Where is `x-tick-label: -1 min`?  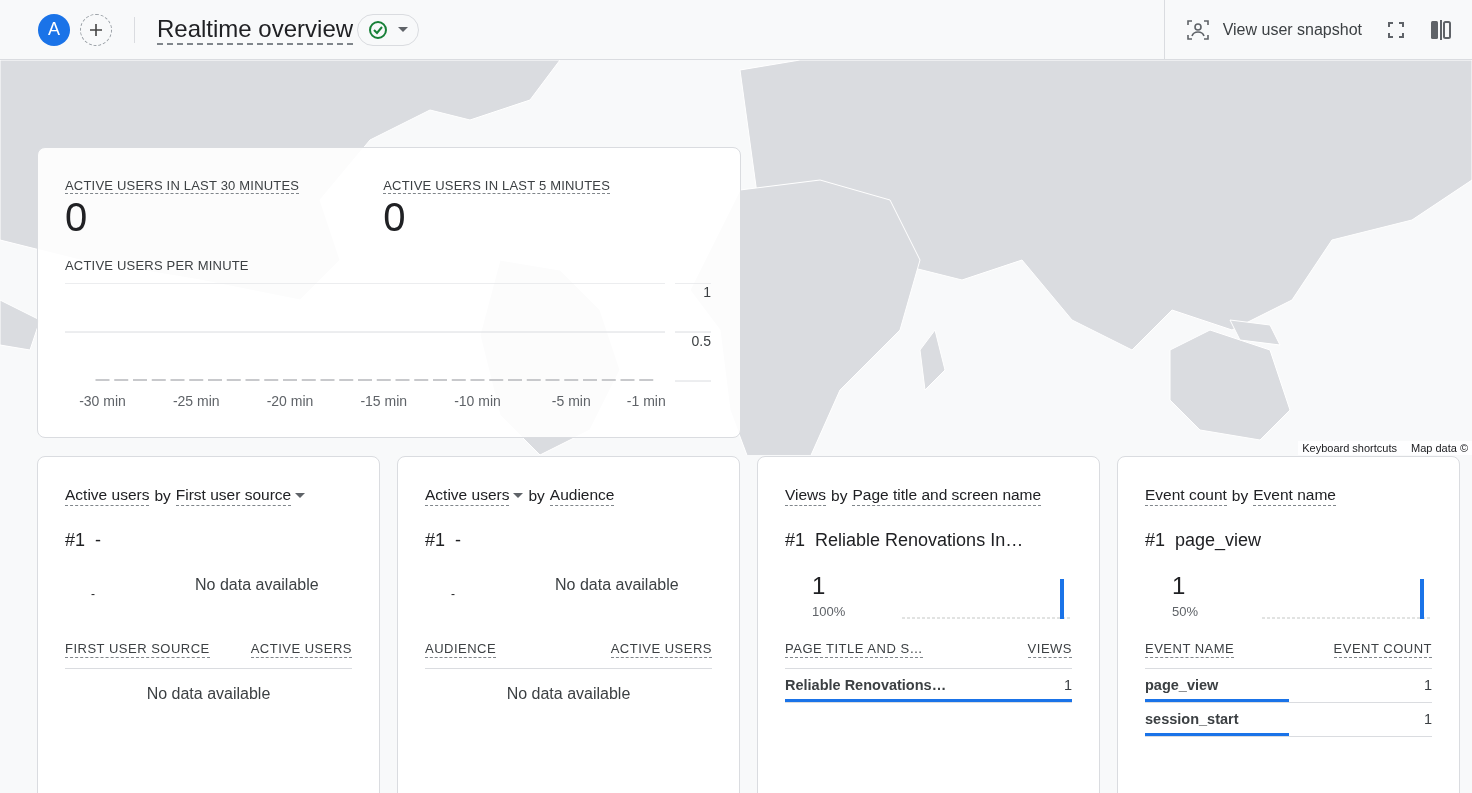 x-tick-label: -1 min is located at coordinates (646, 401).